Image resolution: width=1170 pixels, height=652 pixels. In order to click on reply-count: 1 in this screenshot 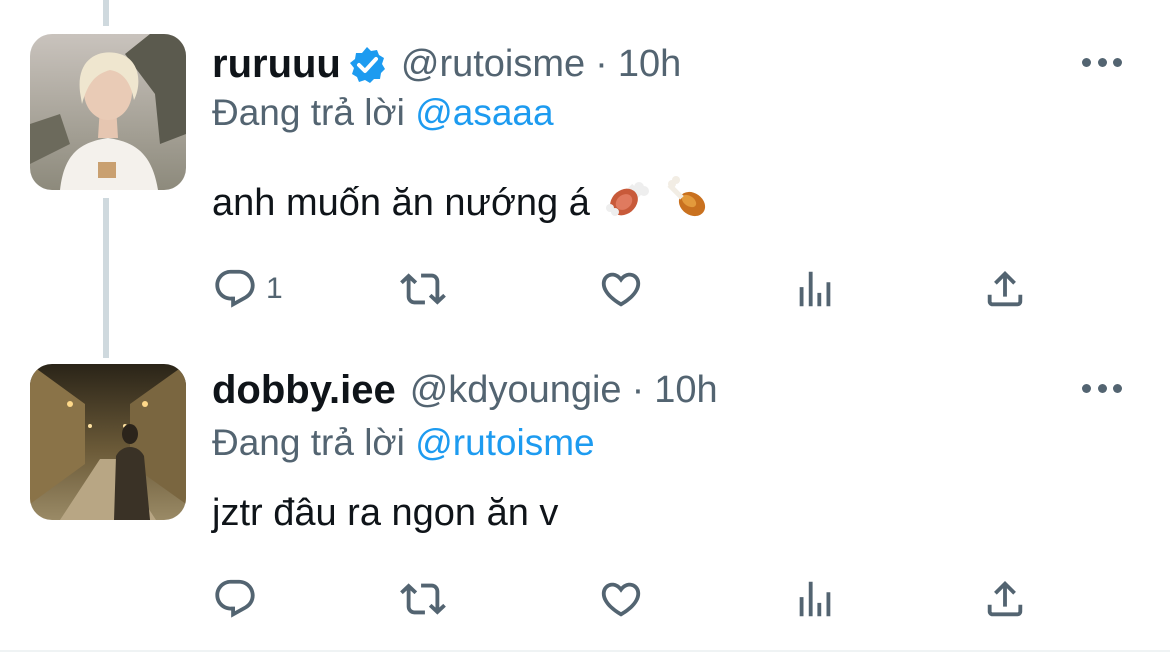, I will do `click(274, 288)`.